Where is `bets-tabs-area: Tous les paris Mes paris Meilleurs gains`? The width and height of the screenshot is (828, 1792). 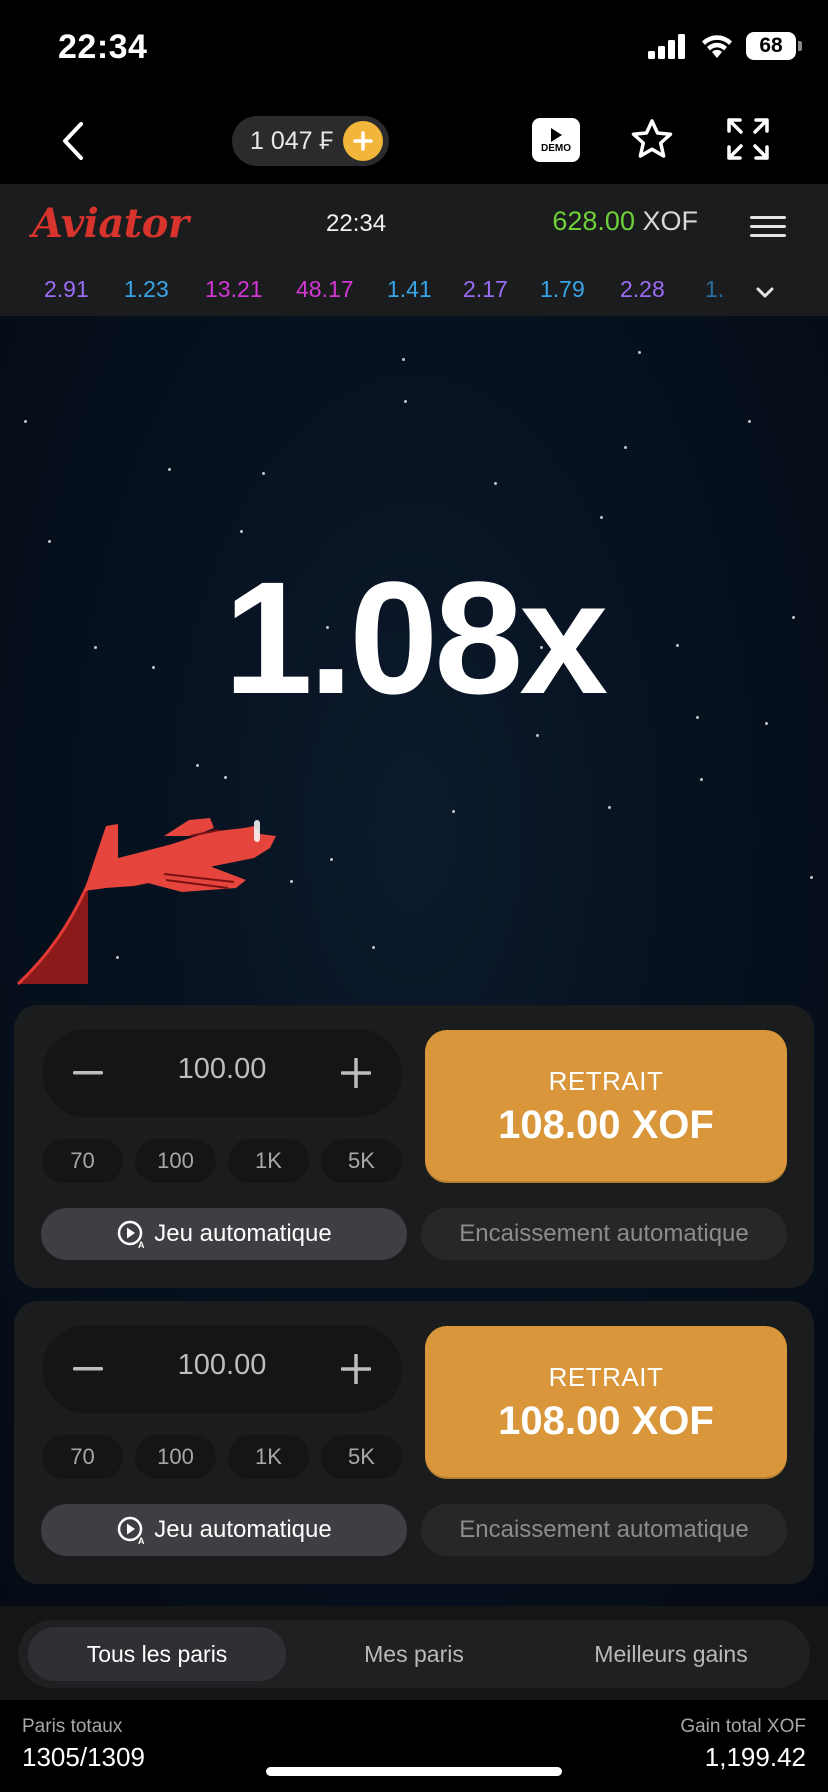
bets-tabs-area: Tous les paris Mes paris Meilleurs gains is located at coordinates (414, 1653).